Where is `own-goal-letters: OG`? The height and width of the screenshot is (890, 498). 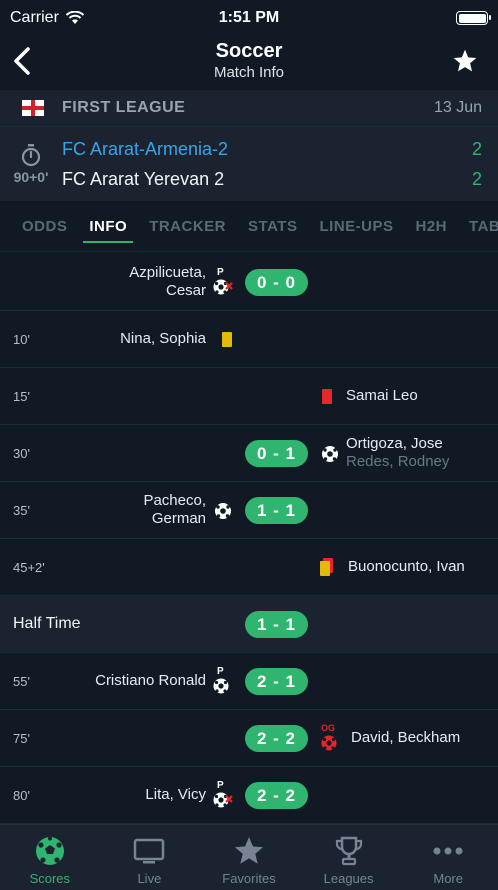
own-goal-letters: OG is located at coordinates (328, 728).